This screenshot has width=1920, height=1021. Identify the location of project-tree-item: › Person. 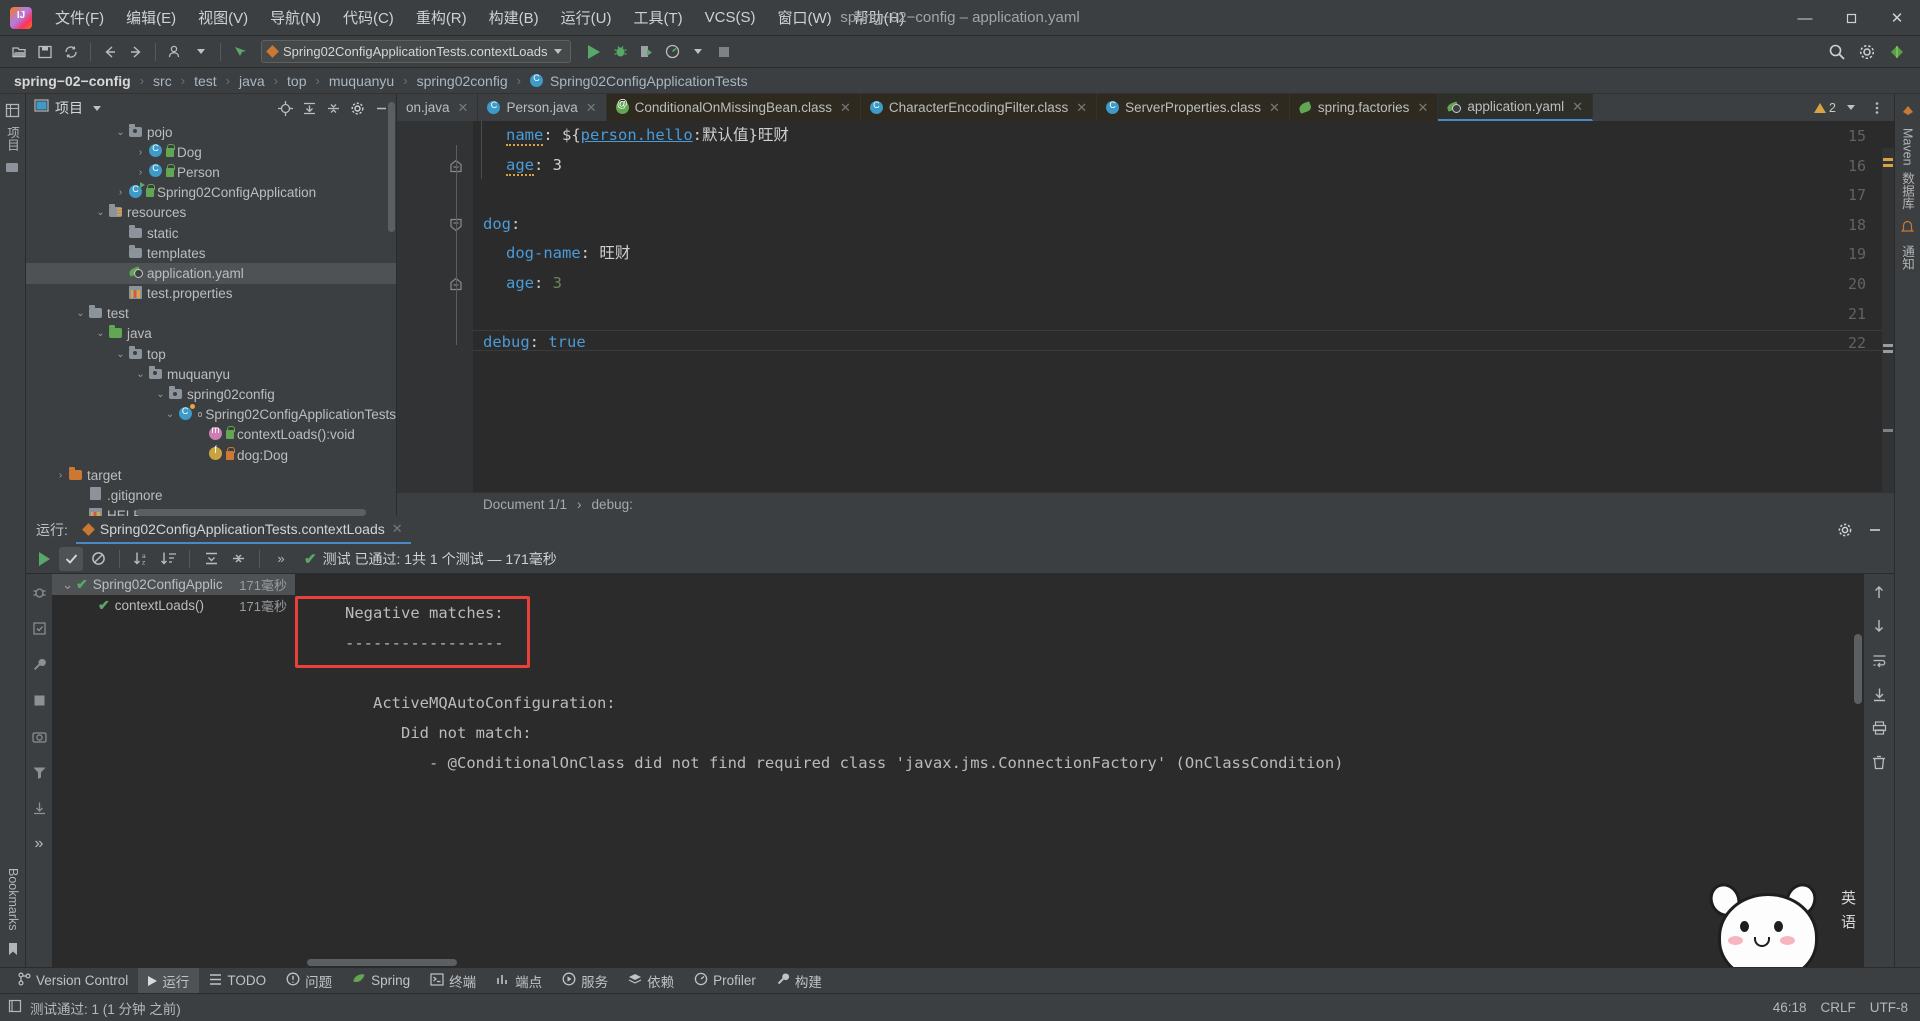
(211, 172).